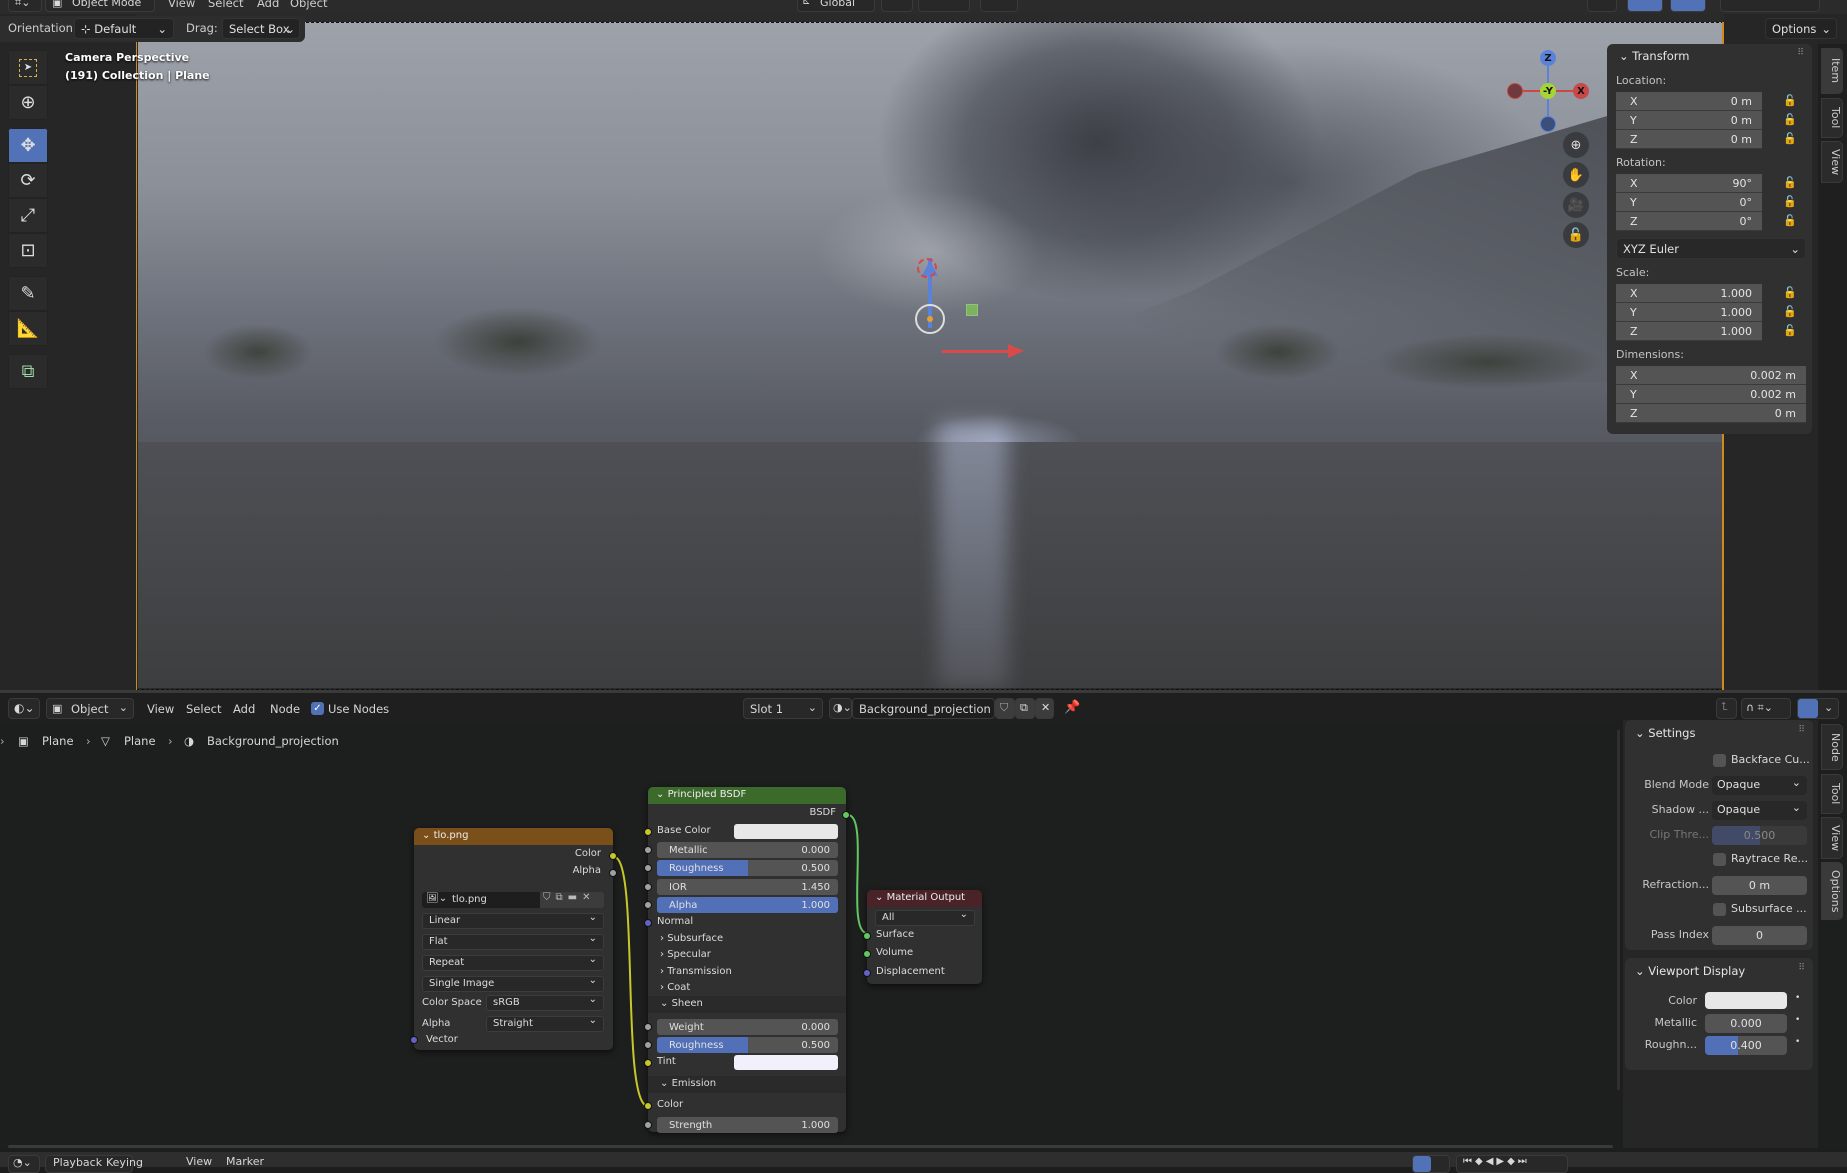  What do you see at coordinates (1689, 202) in the screenshot?
I see `rotation-y-field: Y 0°` at bounding box center [1689, 202].